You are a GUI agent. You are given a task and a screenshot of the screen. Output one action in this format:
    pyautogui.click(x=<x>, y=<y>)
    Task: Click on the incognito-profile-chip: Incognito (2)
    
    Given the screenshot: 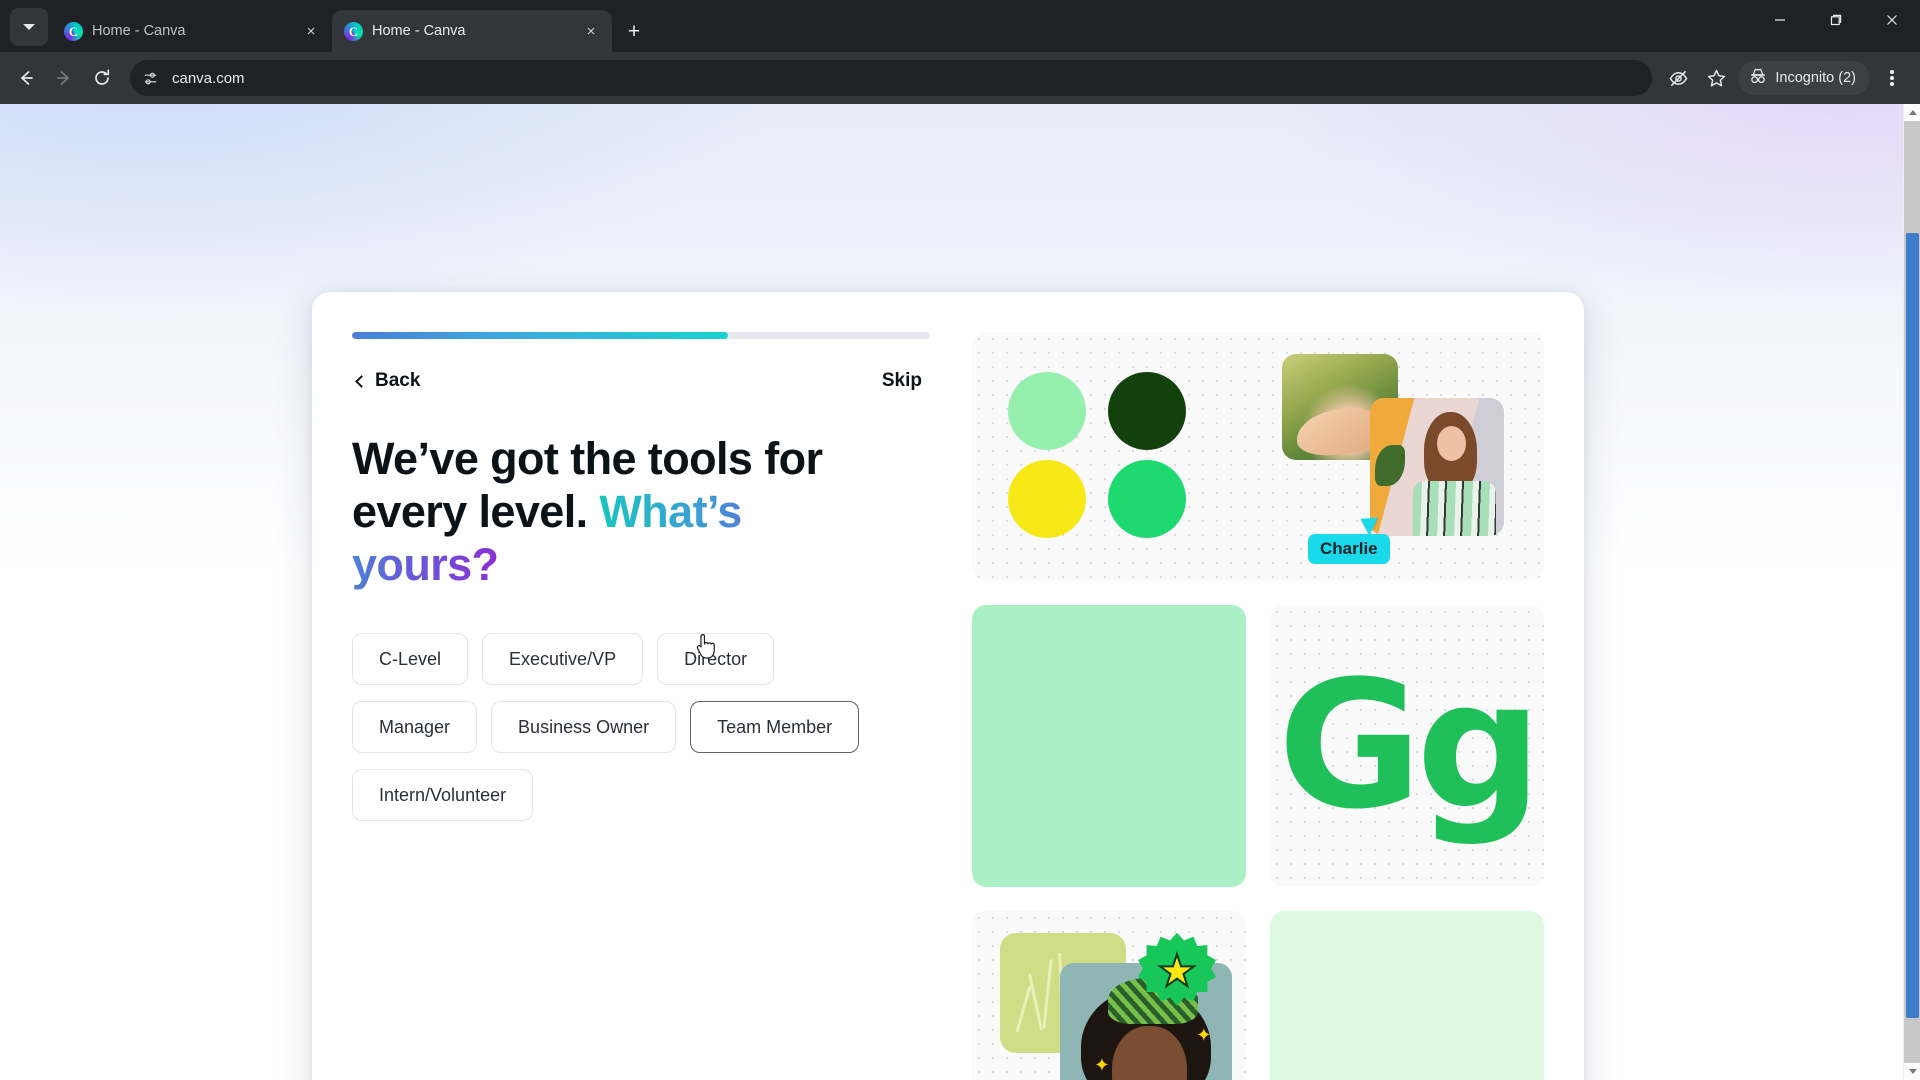 What is the action you would take?
    pyautogui.click(x=1804, y=78)
    